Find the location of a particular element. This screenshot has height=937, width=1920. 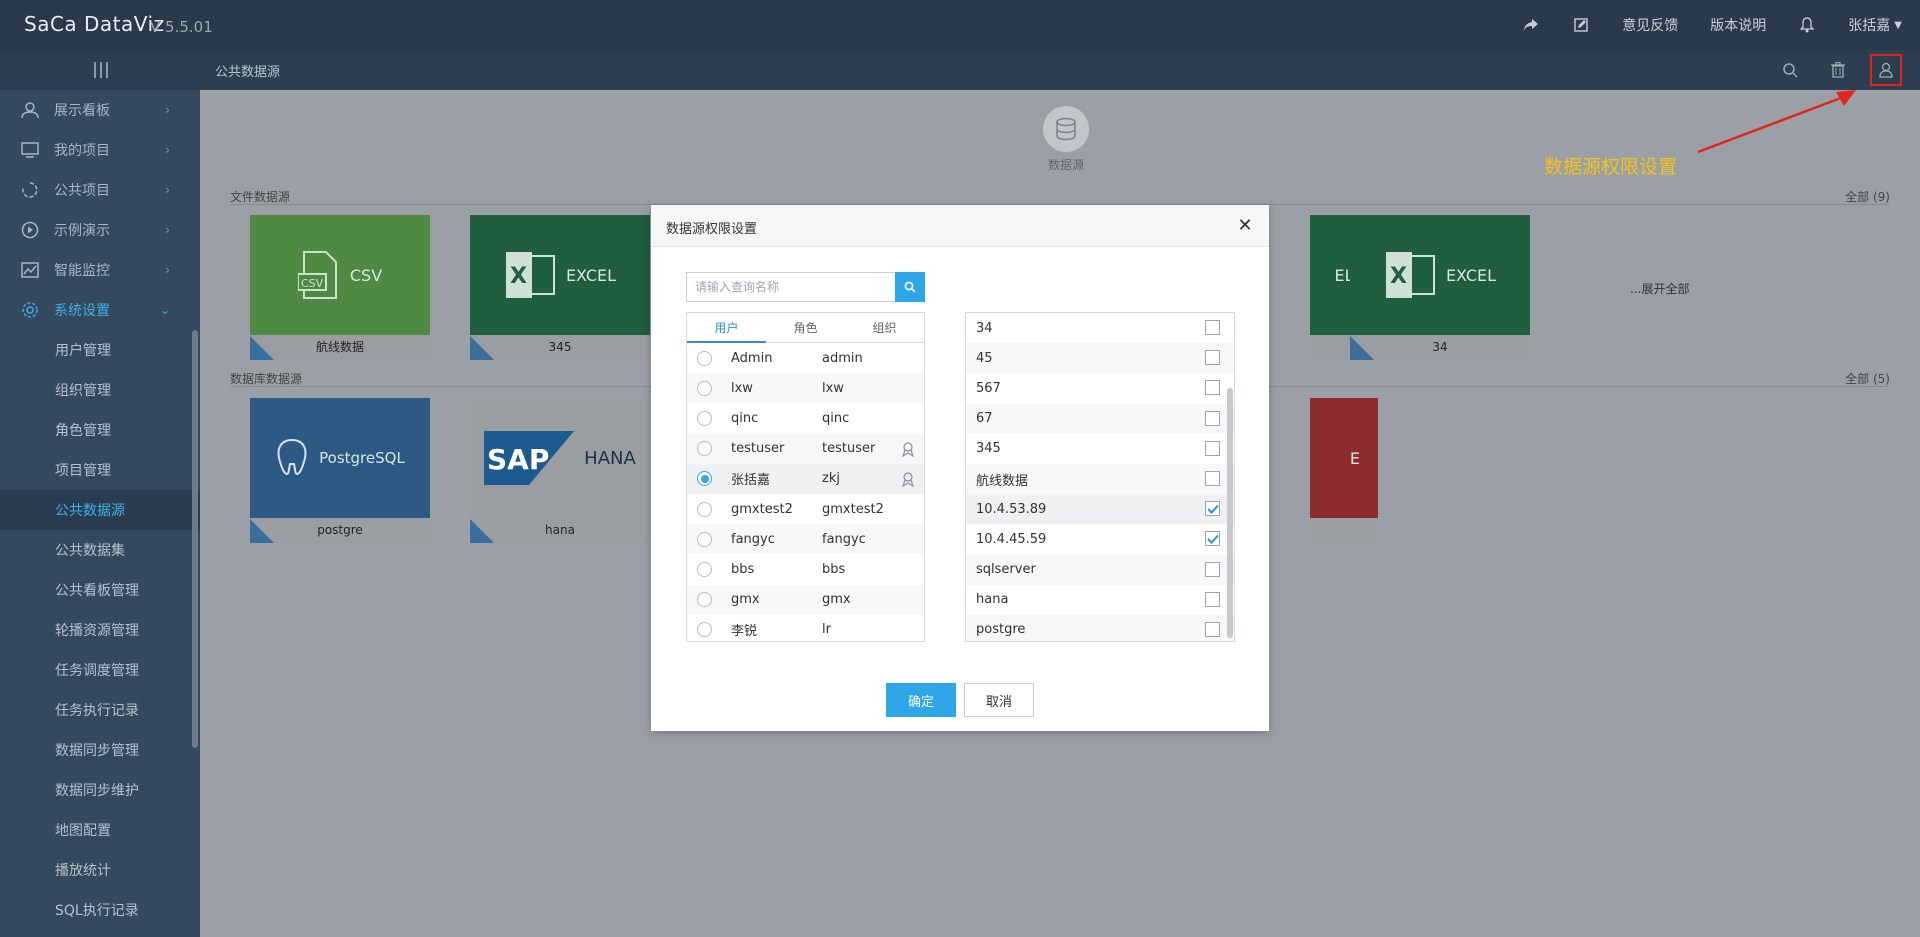

confirm-button: 确定 is located at coordinates (921, 700).